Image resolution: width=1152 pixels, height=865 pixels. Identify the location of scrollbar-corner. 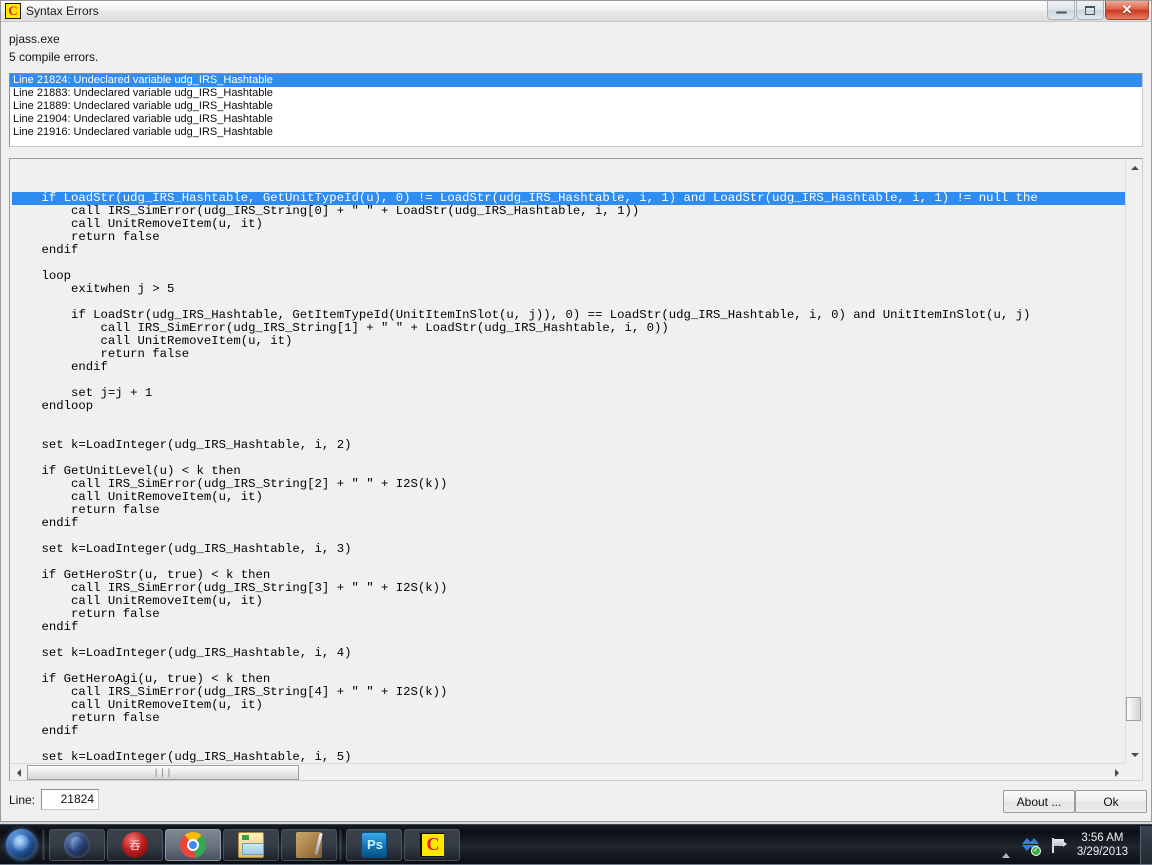
(1133, 771).